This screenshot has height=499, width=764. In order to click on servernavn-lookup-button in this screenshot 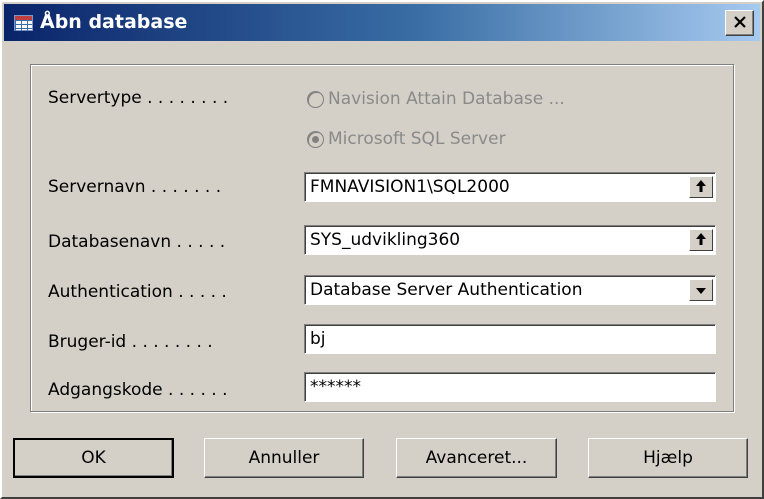, I will do `click(701, 187)`.